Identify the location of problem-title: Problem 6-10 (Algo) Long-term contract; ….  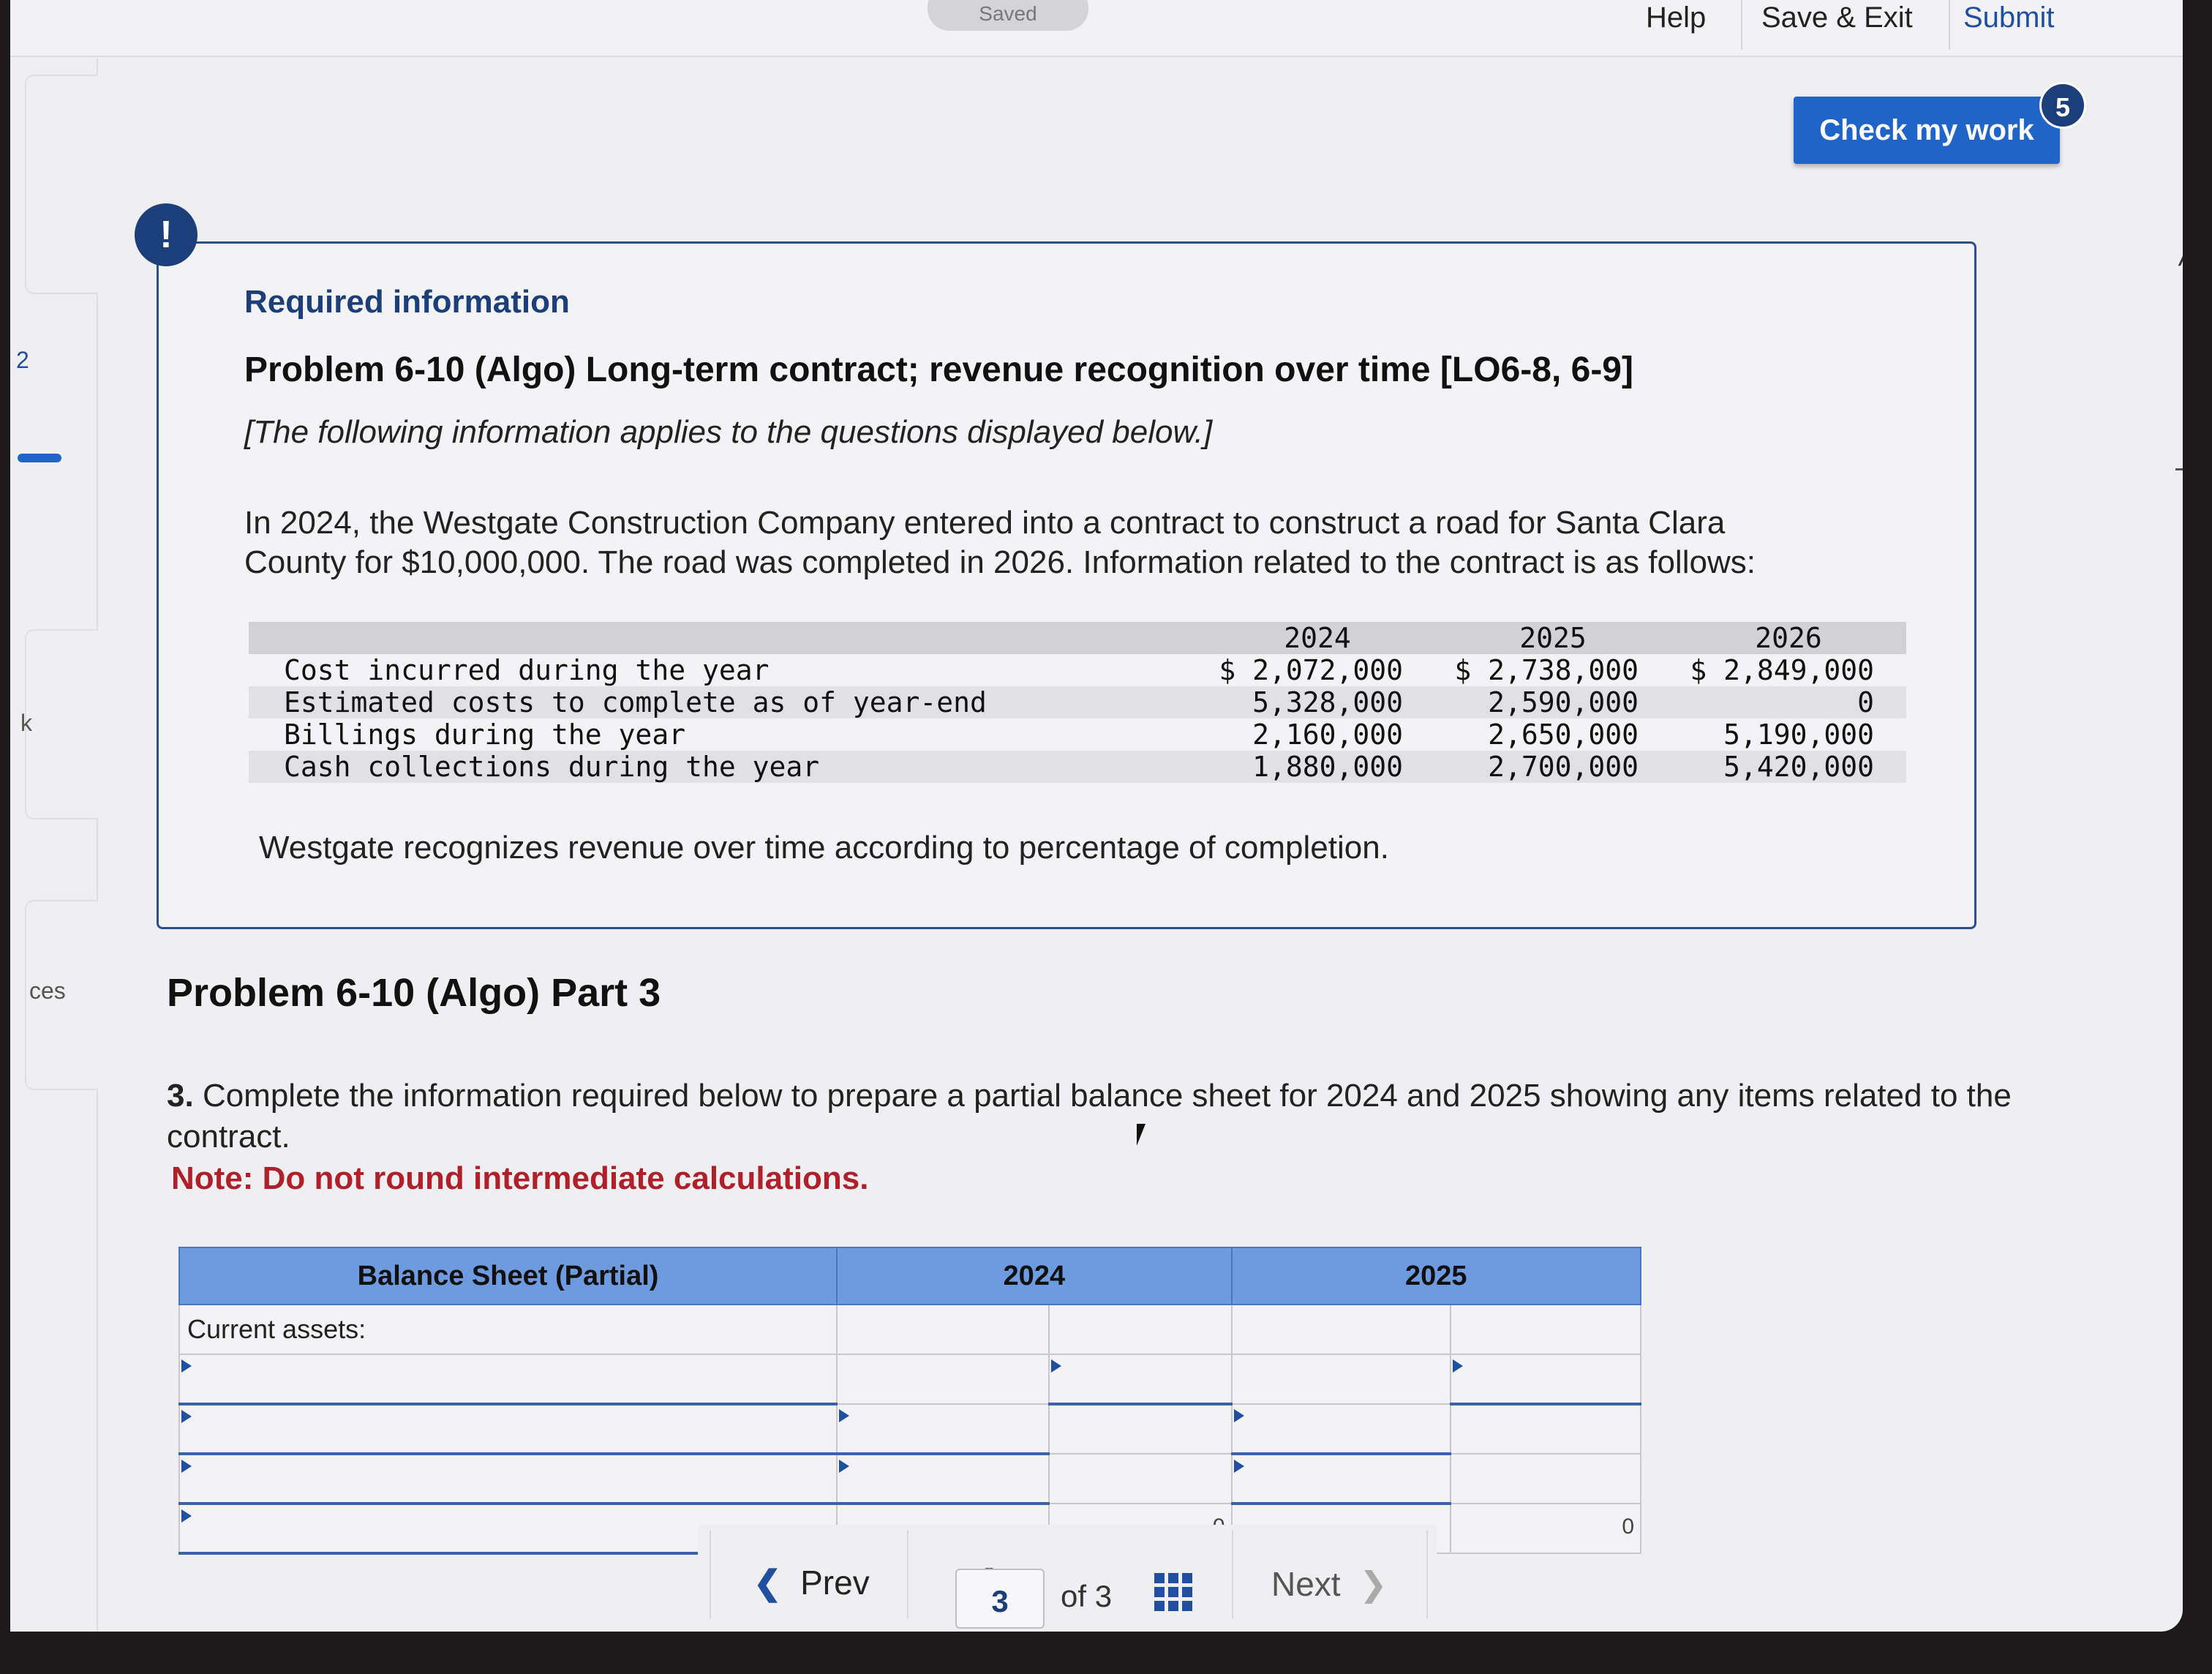
(938, 369).